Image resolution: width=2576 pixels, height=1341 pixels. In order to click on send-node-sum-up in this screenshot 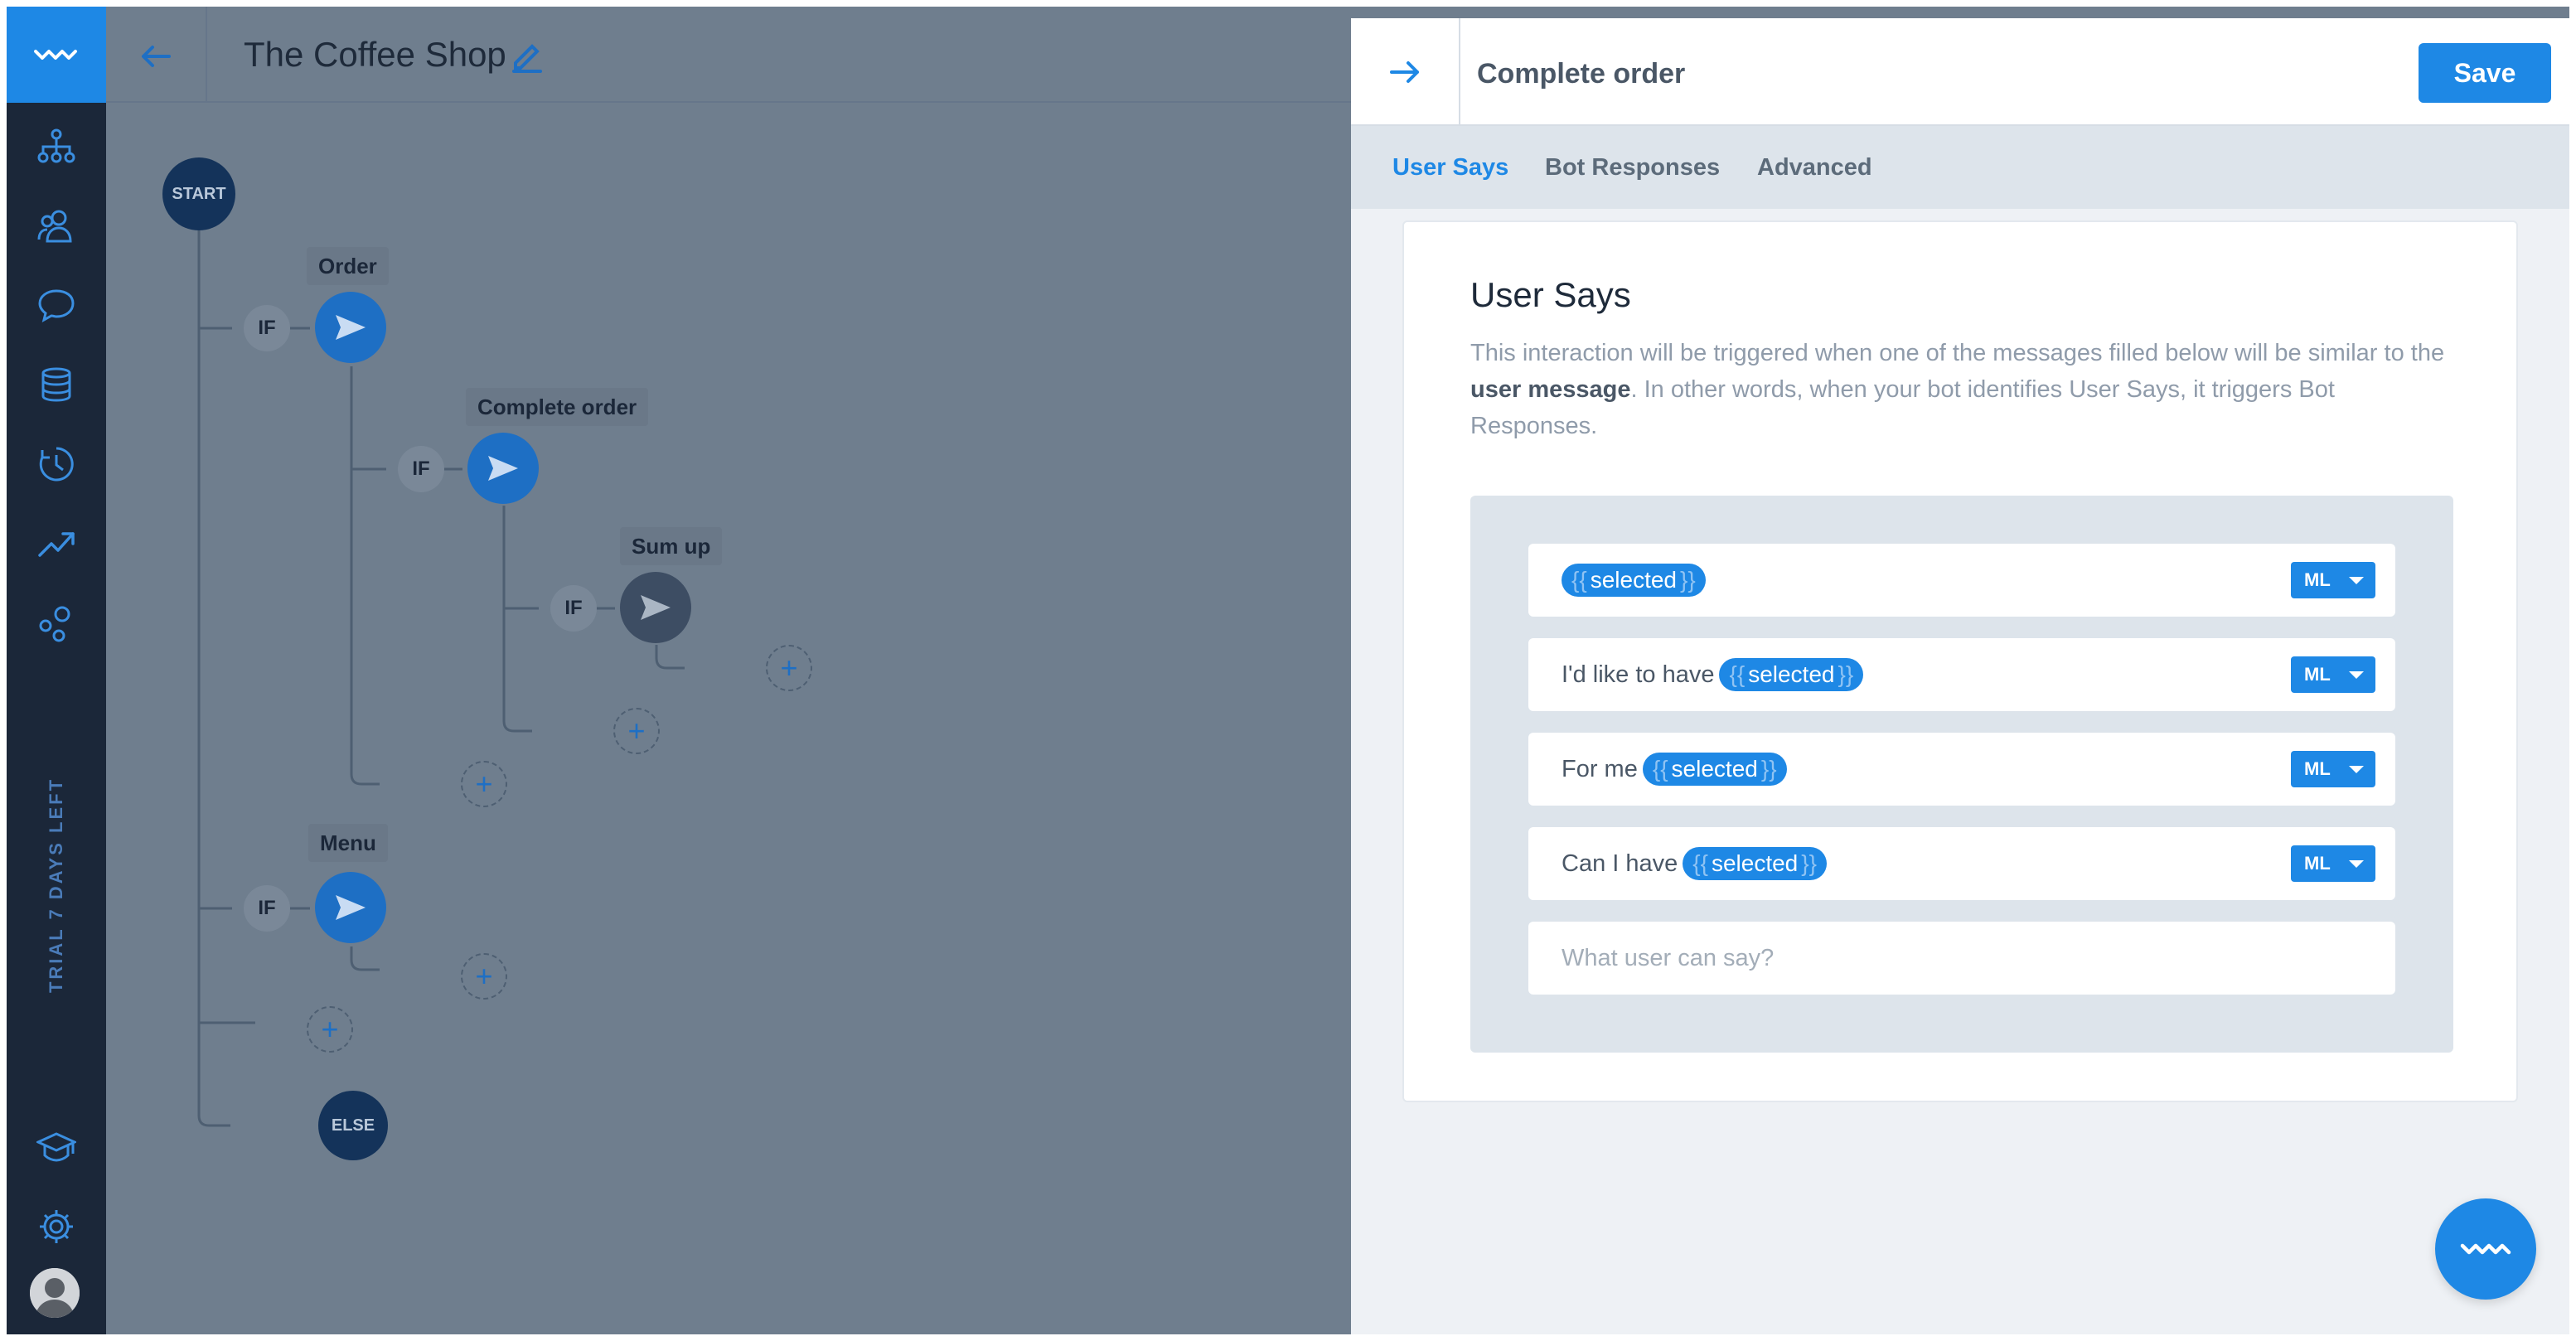, I will do `click(655, 607)`.